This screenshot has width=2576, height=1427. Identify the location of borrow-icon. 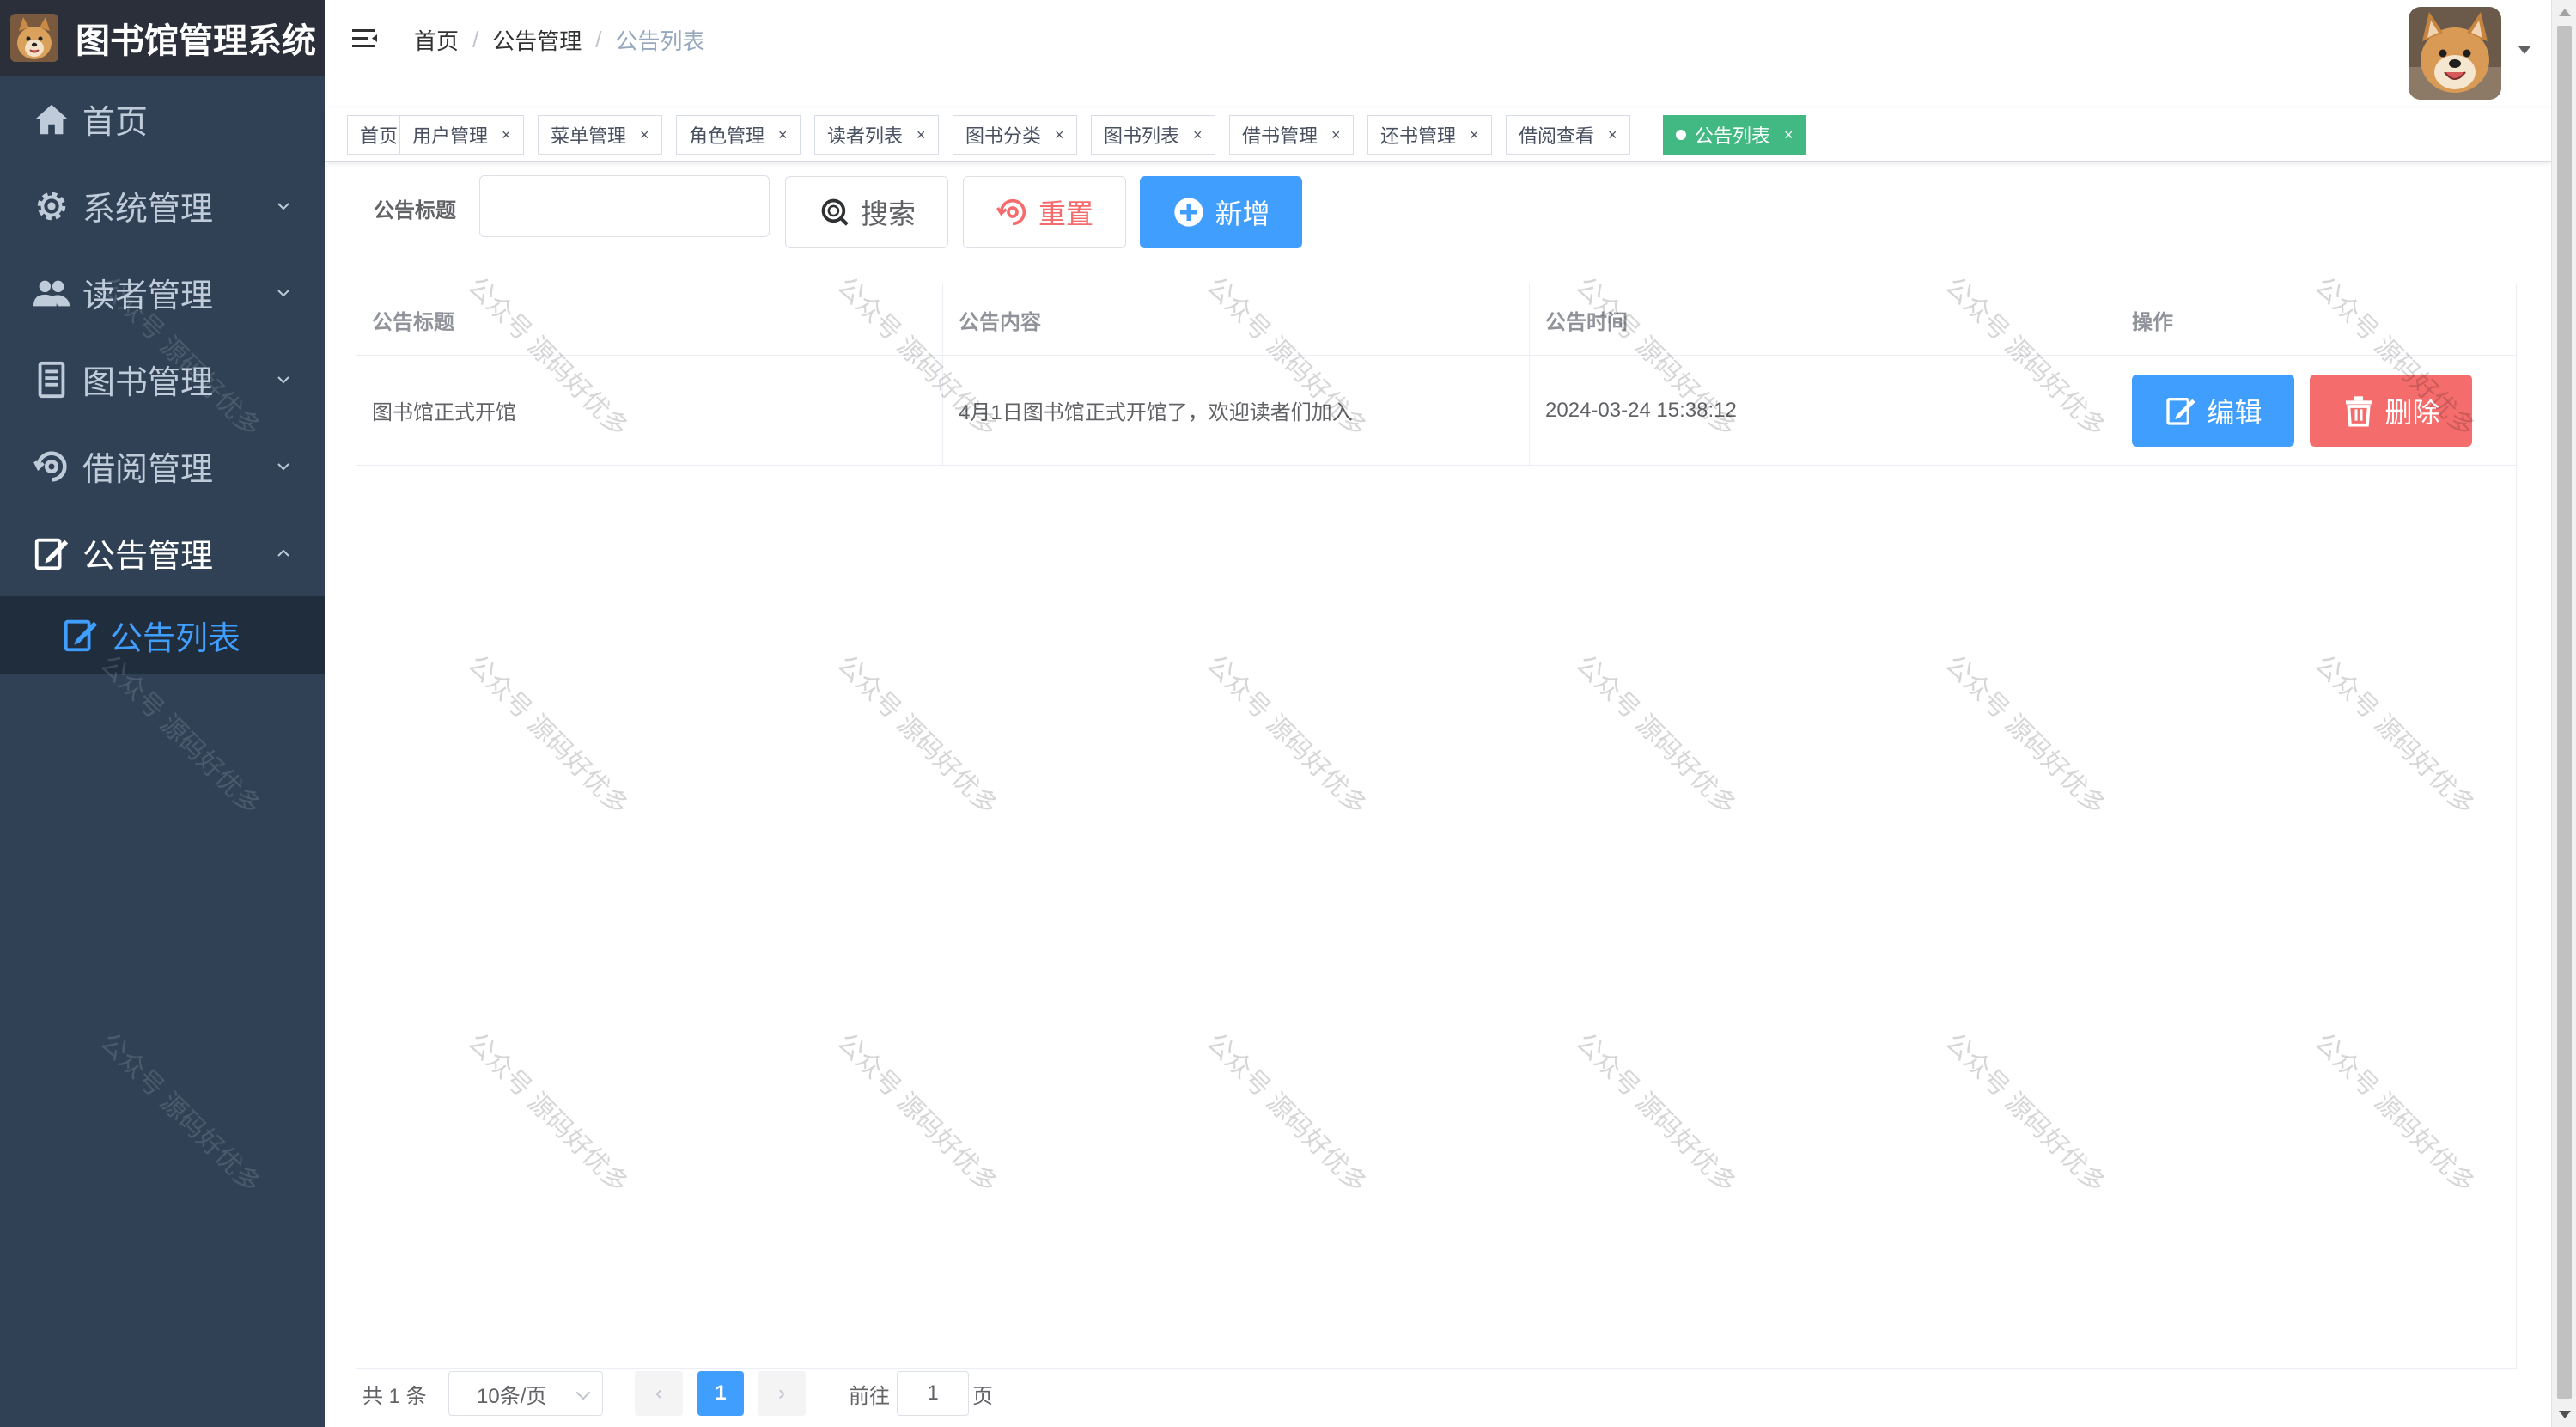
(51, 466).